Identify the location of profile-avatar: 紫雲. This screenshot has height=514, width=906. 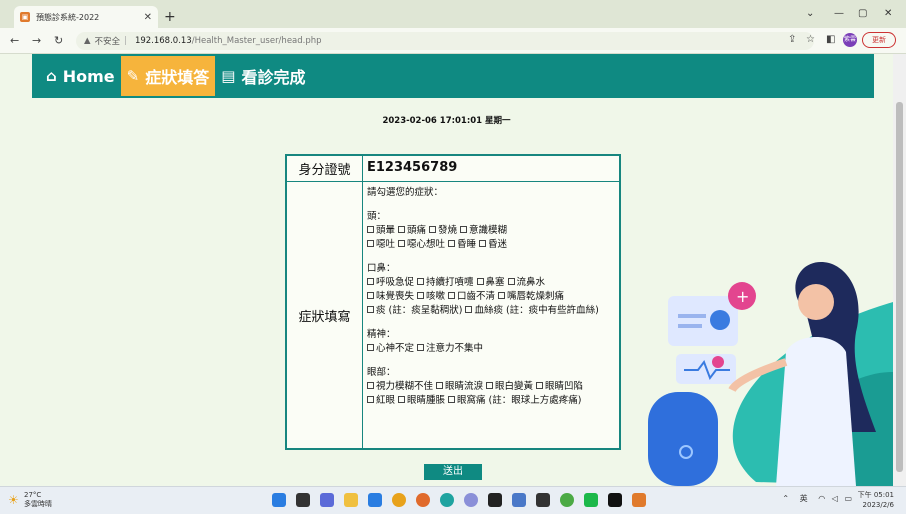
(850, 40).